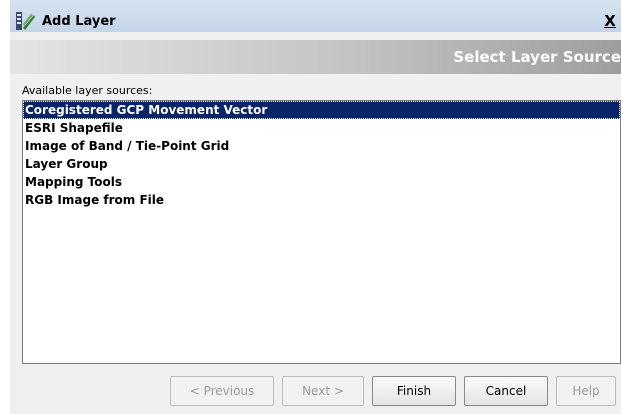 The width and height of the screenshot is (621, 414). Describe the element at coordinates (321, 146) in the screenshot. I see `list-item: Image of Band / Tie-Point Grid` at that location.